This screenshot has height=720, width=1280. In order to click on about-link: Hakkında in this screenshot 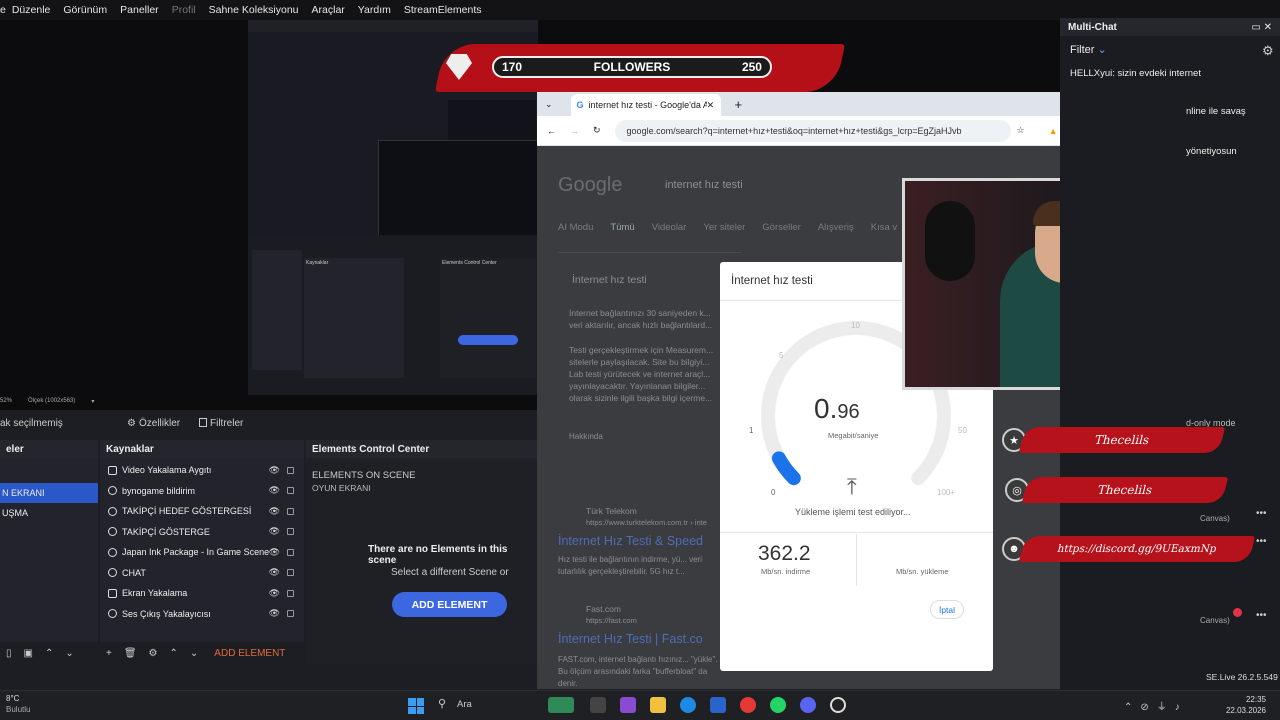, I will do `click(586, 436)`.